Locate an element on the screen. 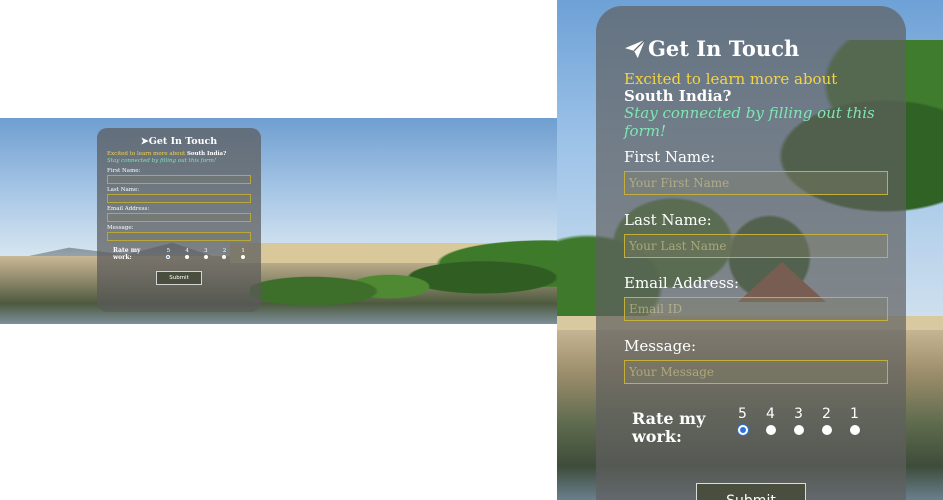 The height and width of the screenshot is (500, 943). rating-number: 4 is located at coordinates (770, 414).